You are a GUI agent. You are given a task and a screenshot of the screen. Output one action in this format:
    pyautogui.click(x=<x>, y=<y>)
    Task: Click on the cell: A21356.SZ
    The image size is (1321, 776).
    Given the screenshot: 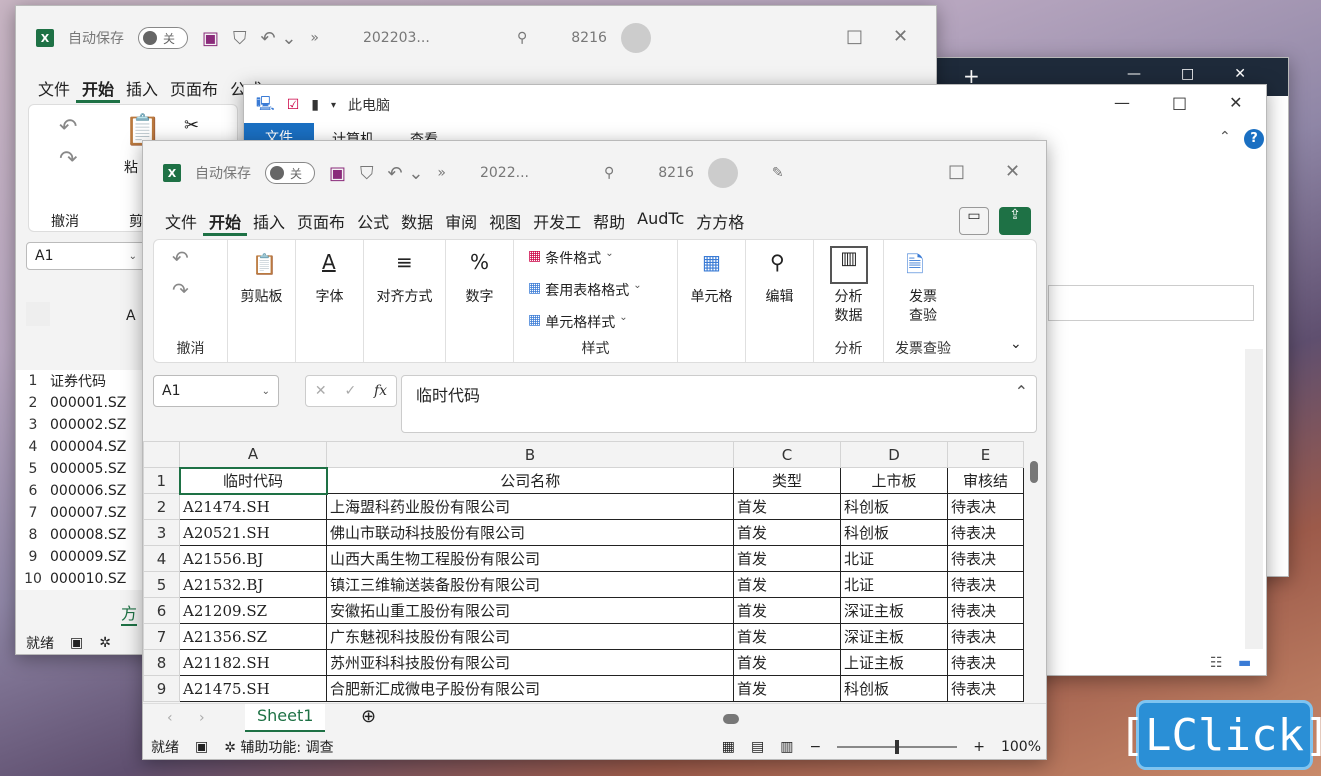 What is the action you would take?
    pyautogui.click(x=253, y=636)
    